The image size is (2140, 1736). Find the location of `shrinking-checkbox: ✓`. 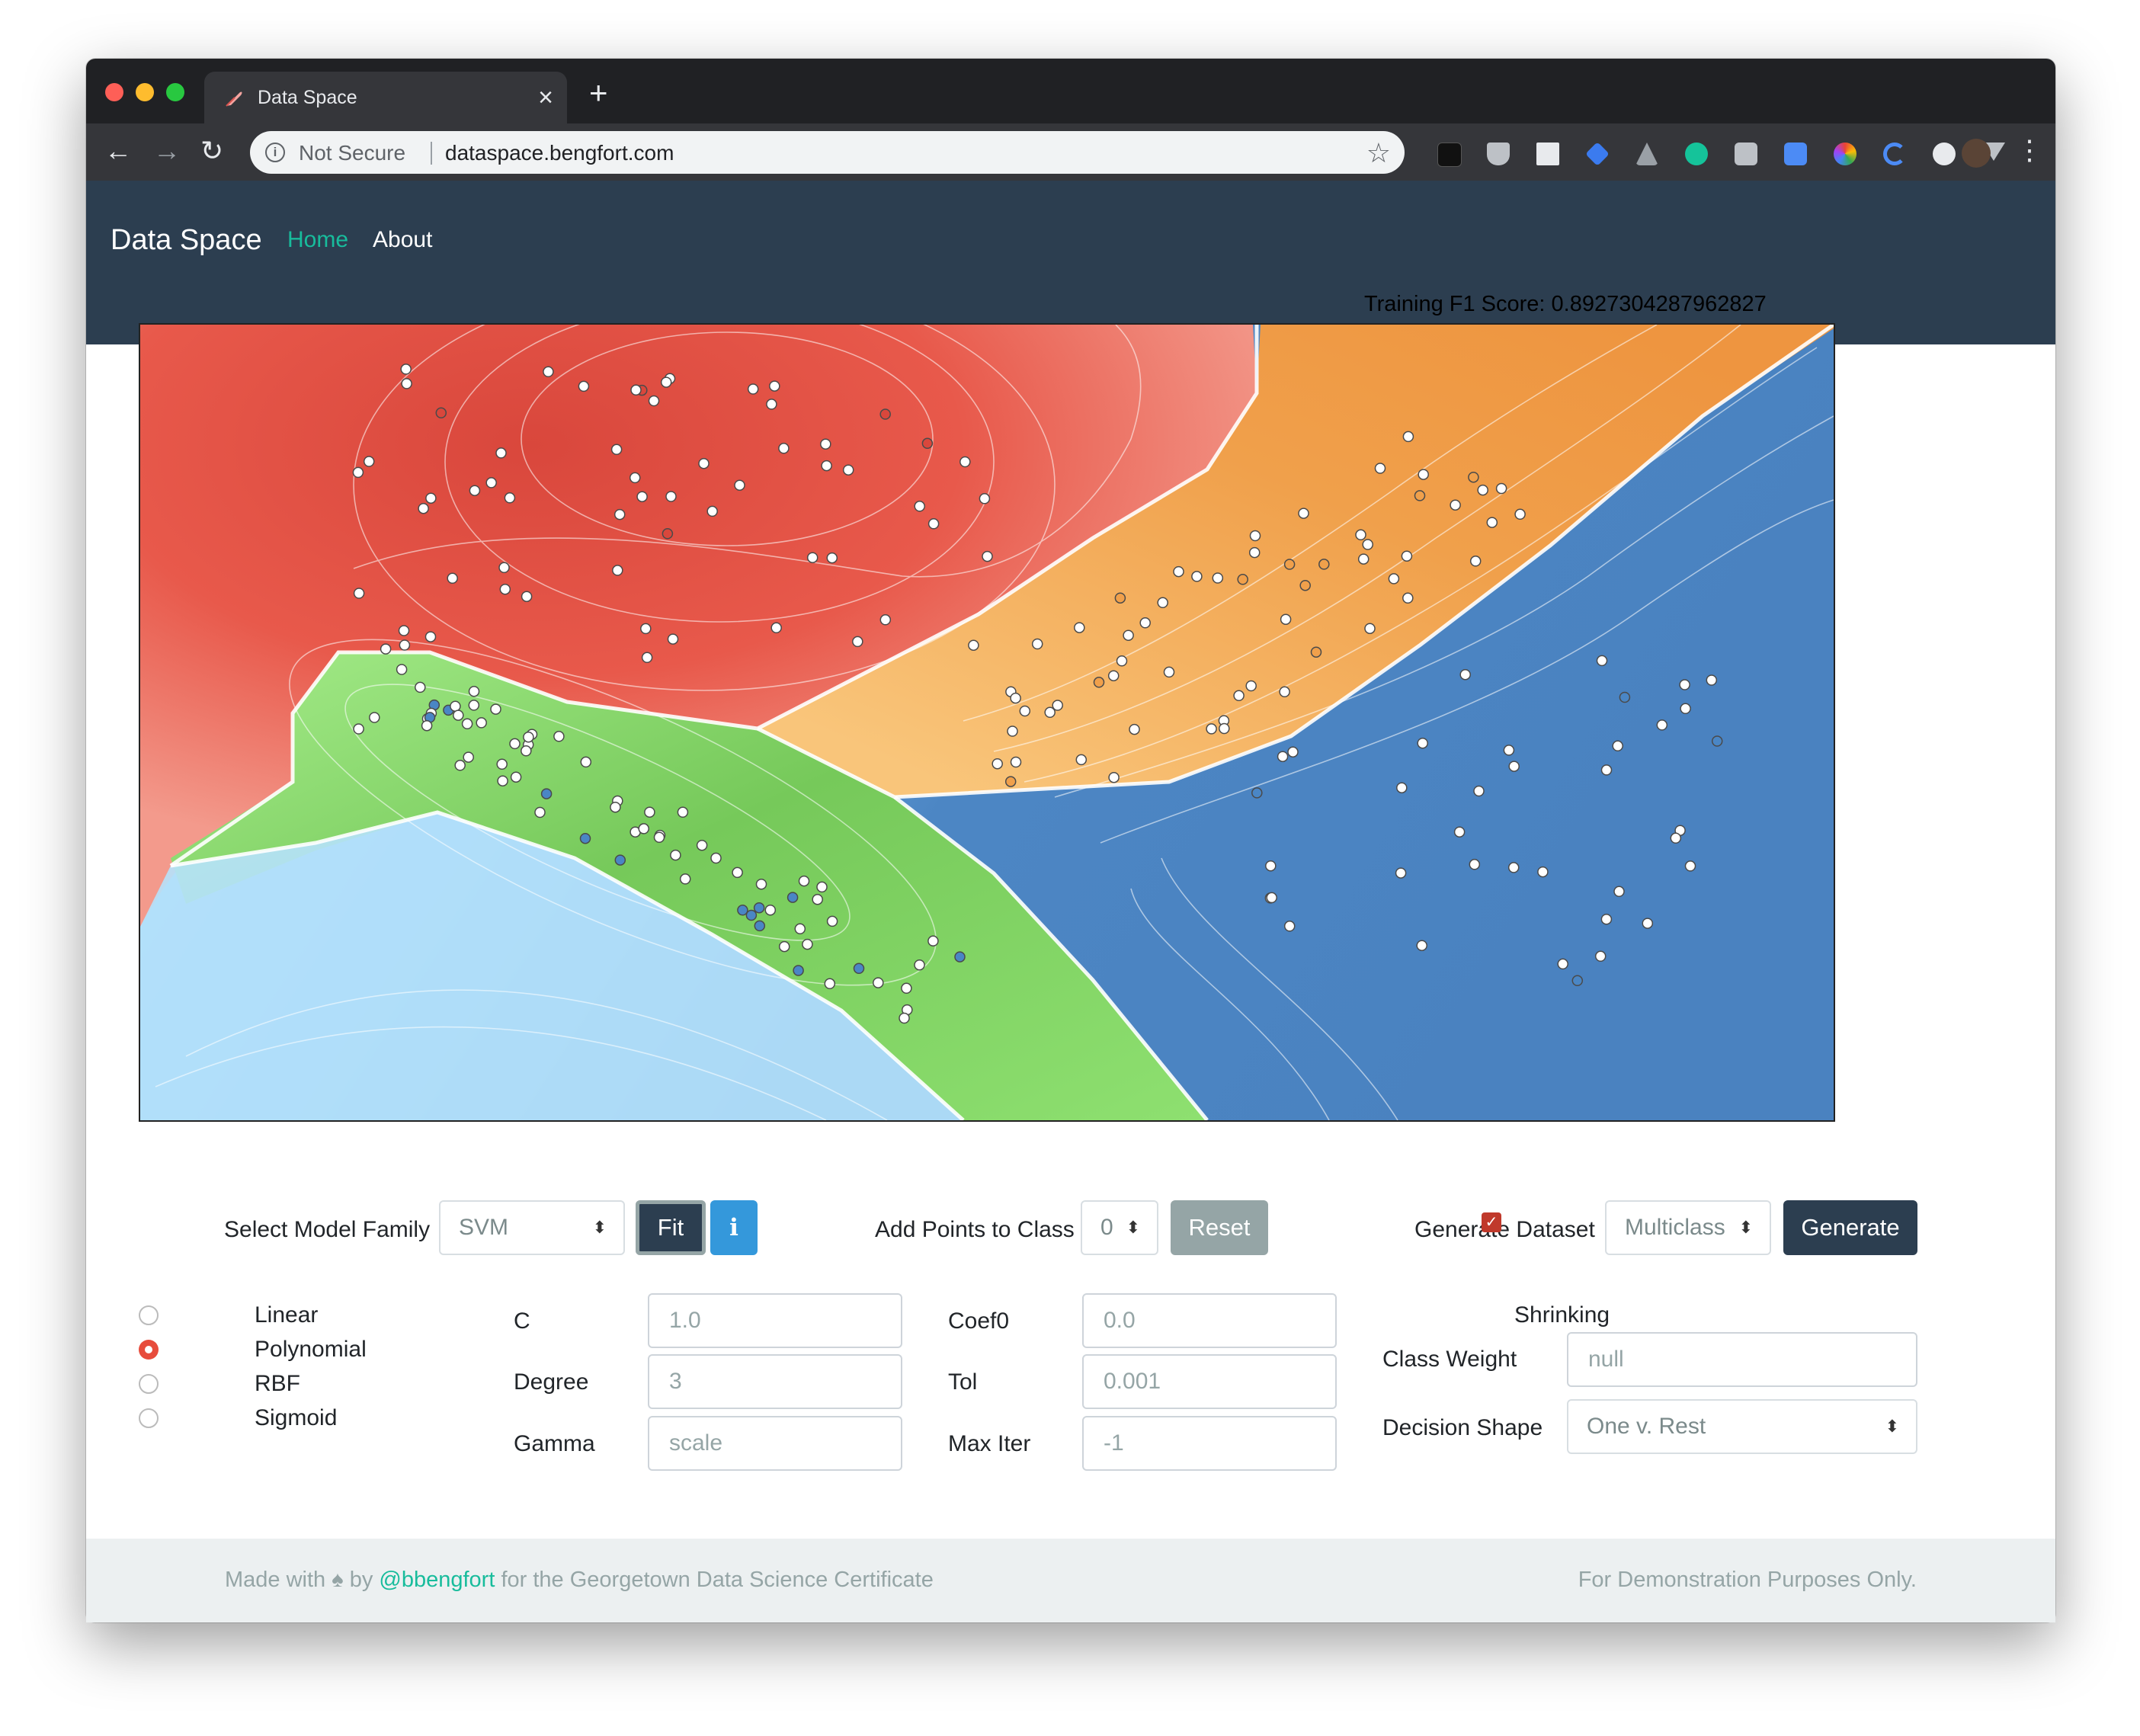

shrinking-checkbox: ✓ is located at coordinates (1491, 1222).